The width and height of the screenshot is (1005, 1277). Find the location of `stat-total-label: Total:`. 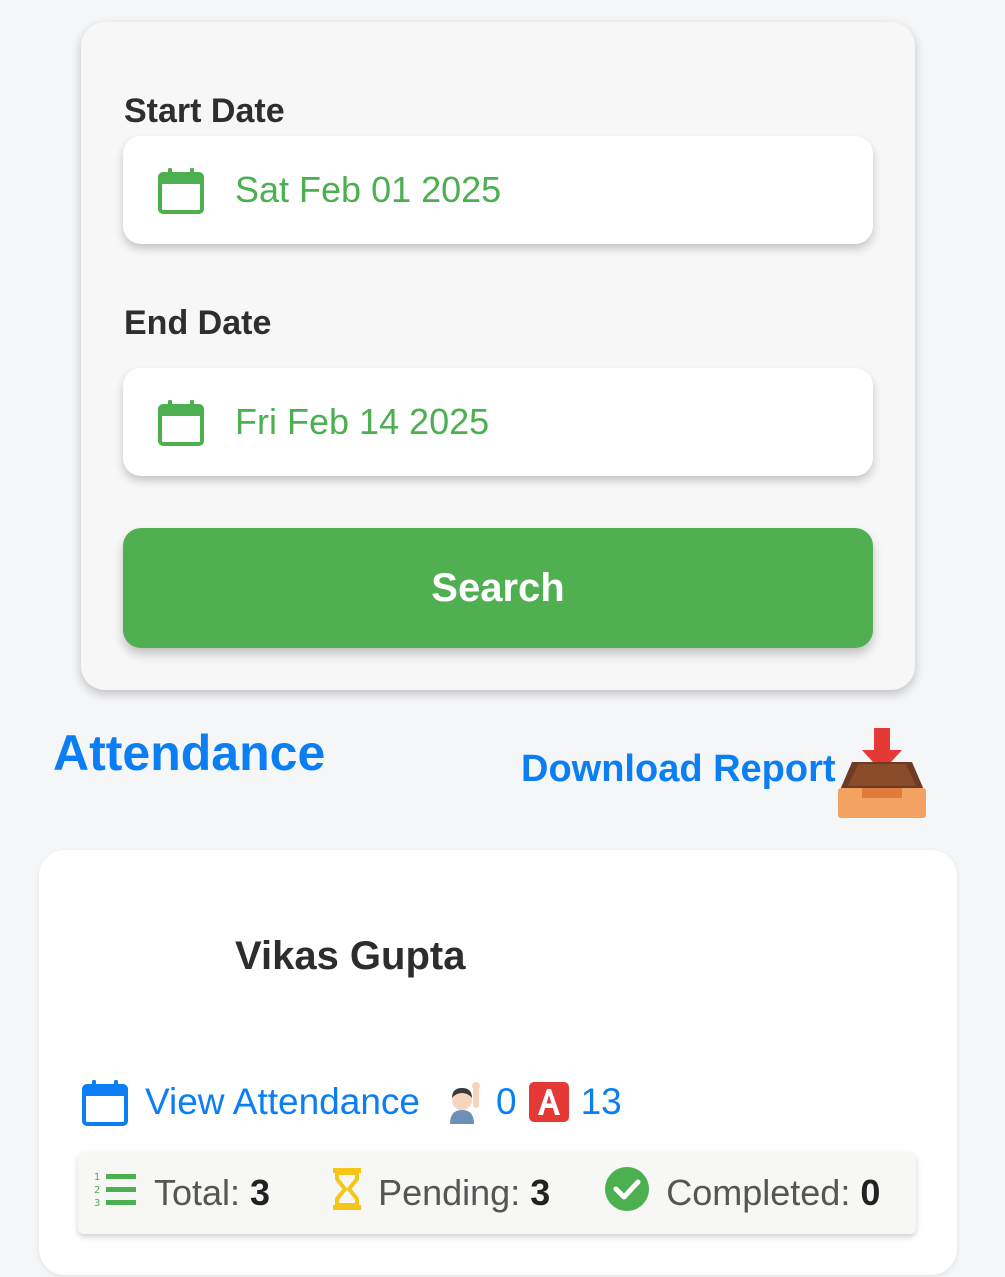

stat-total-label: Total: is located at coordinates (197, 1192).